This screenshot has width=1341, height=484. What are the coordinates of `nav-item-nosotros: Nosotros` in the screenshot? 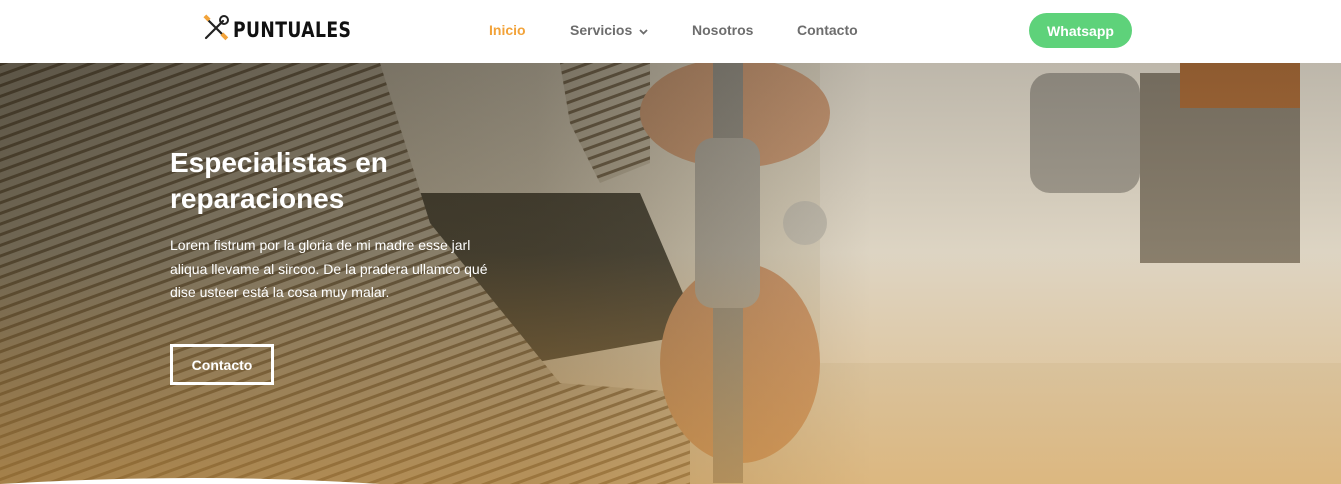 It's located at (744, 30).